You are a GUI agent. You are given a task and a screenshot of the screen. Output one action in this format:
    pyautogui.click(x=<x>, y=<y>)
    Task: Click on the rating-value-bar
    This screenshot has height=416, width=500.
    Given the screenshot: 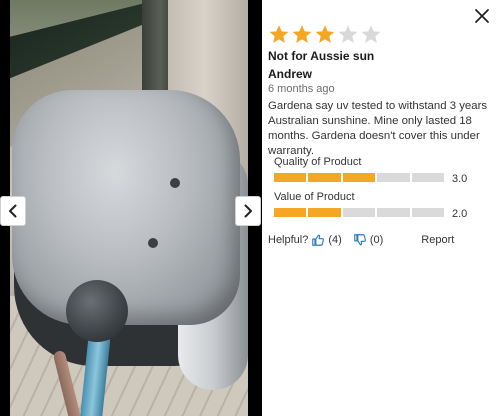 What is the action you would take?
    pyautogui.click(x=359, y=212)
    